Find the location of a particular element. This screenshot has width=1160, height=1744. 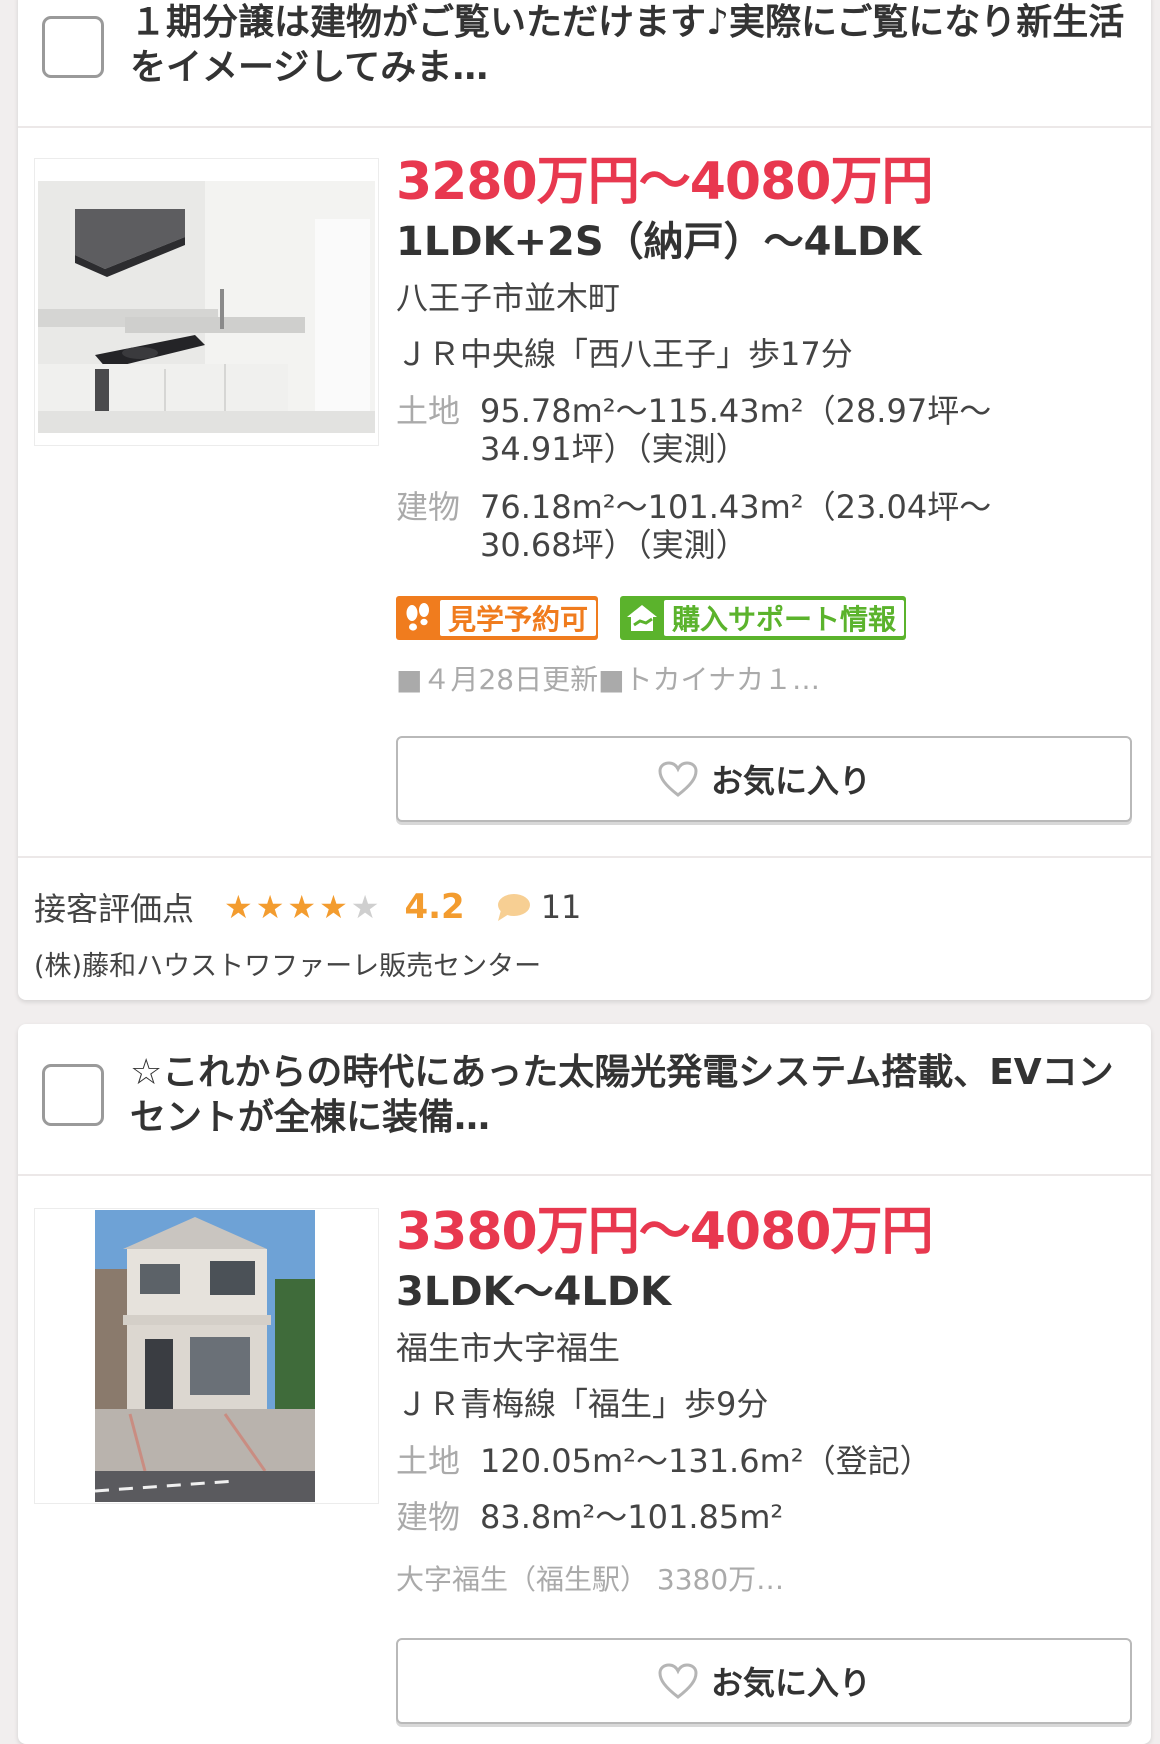

floor-plan: 3LDK〜4LDK is located at coordinates (534, 1292).